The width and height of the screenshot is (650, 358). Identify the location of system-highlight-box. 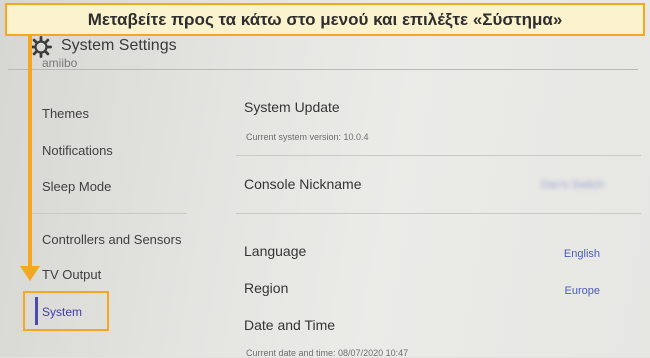
(66, 311).